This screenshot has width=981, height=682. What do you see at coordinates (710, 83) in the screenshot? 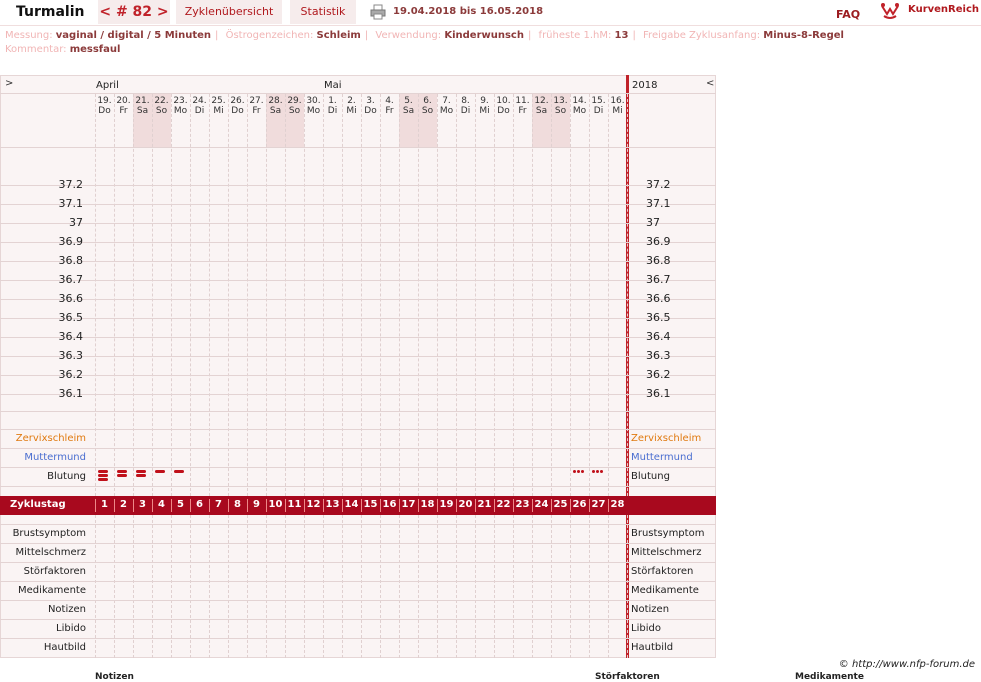
I see `next-cycle-arrow: <` at bounding box center [710, 83].